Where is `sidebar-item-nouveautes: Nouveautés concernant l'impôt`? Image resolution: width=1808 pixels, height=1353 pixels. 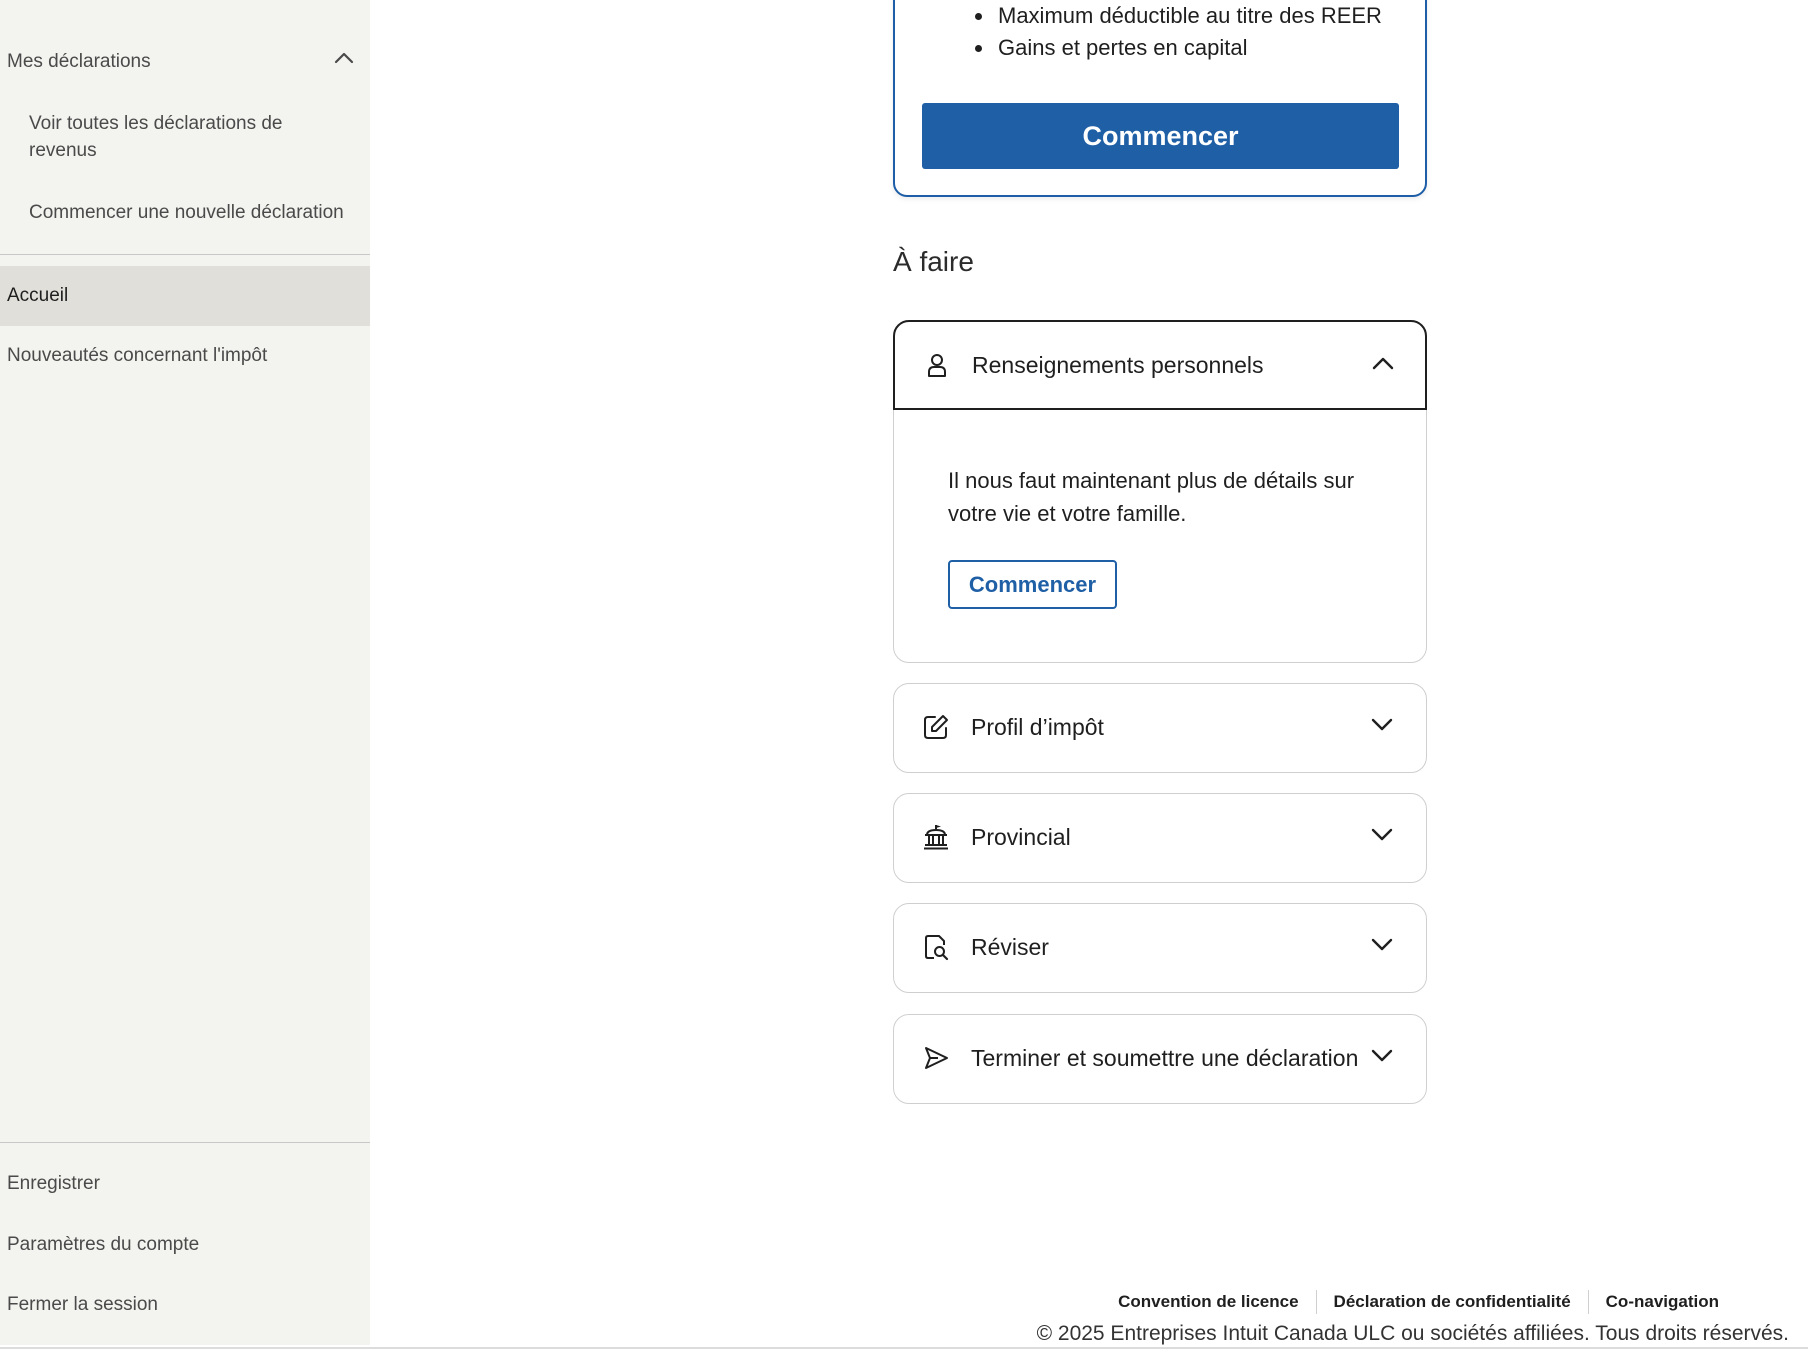 sidebar-item-nouveautes: Nouveautés concernant l'impôt is located at coordinates (185, 356).